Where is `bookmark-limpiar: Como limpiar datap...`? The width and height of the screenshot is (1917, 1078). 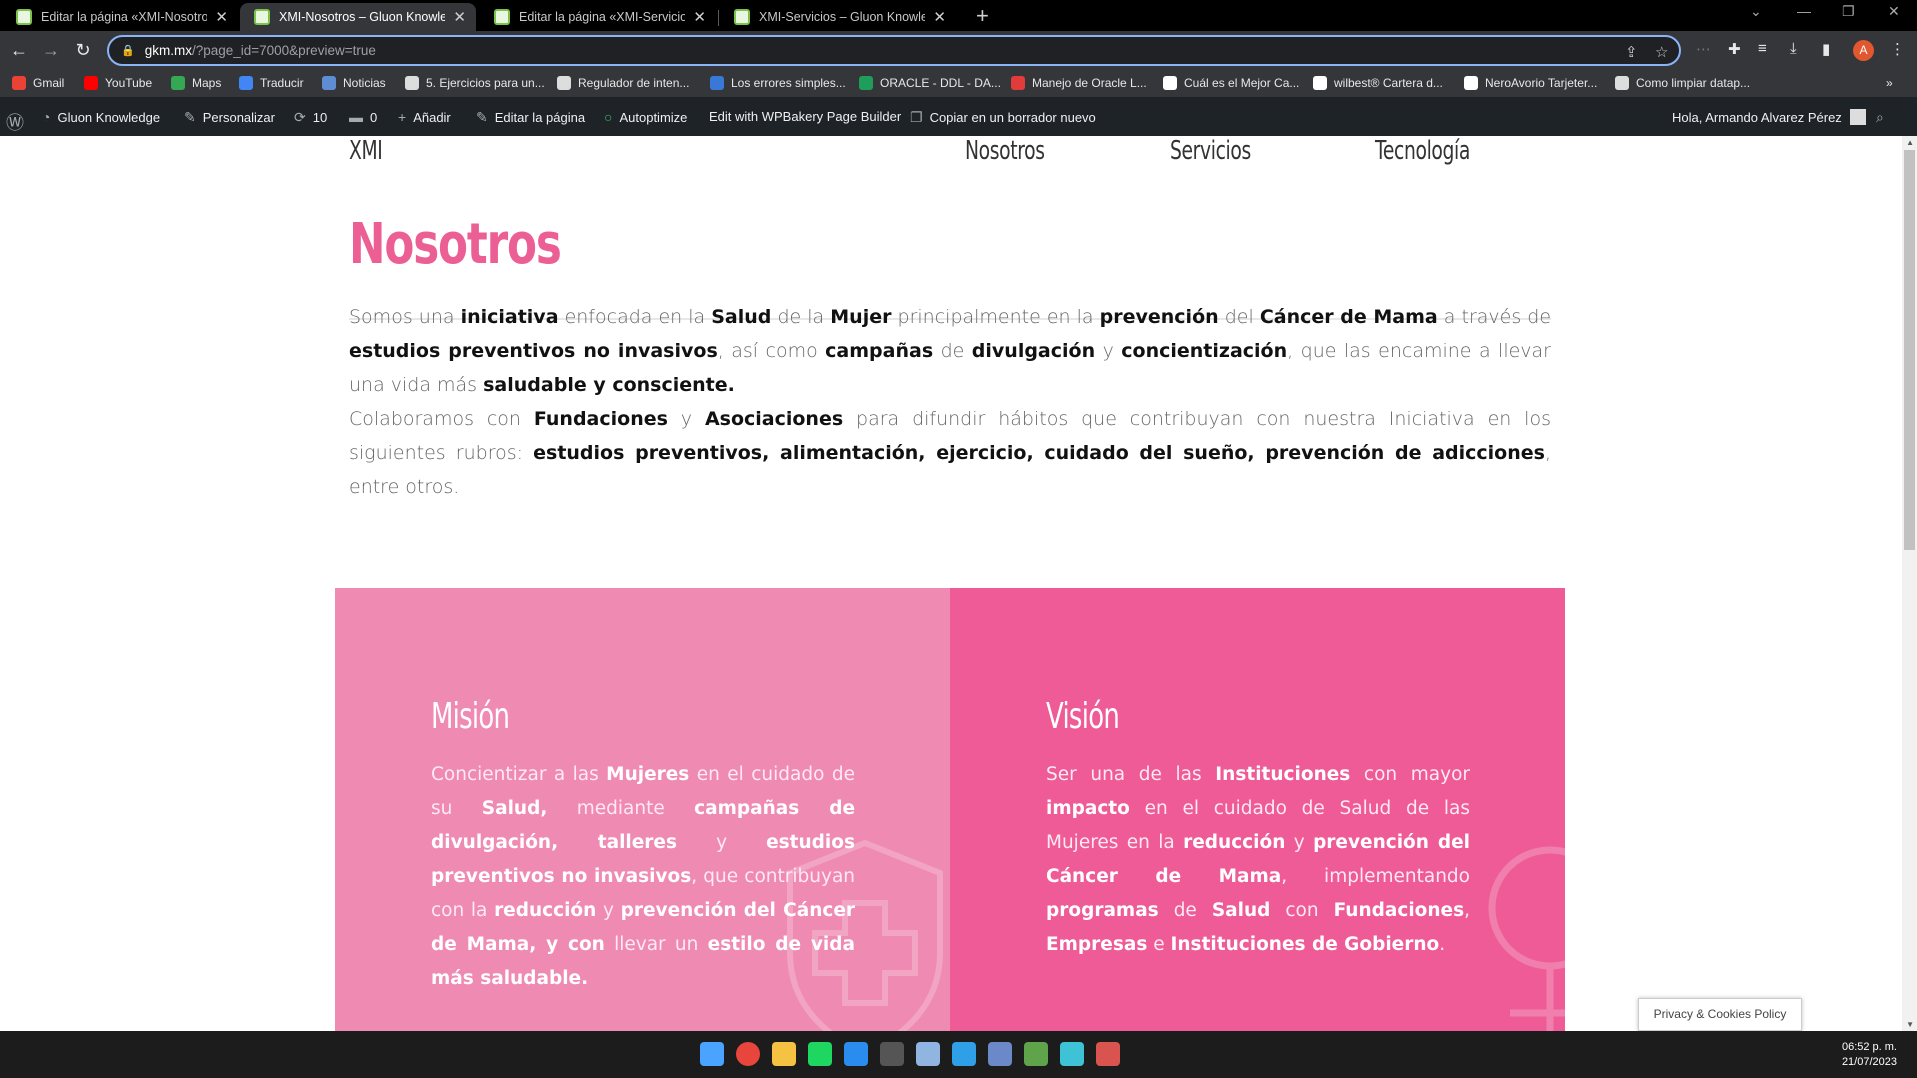
bookmark-limpiar: Como limpiar datap... is located at coordinates (1682, 83).